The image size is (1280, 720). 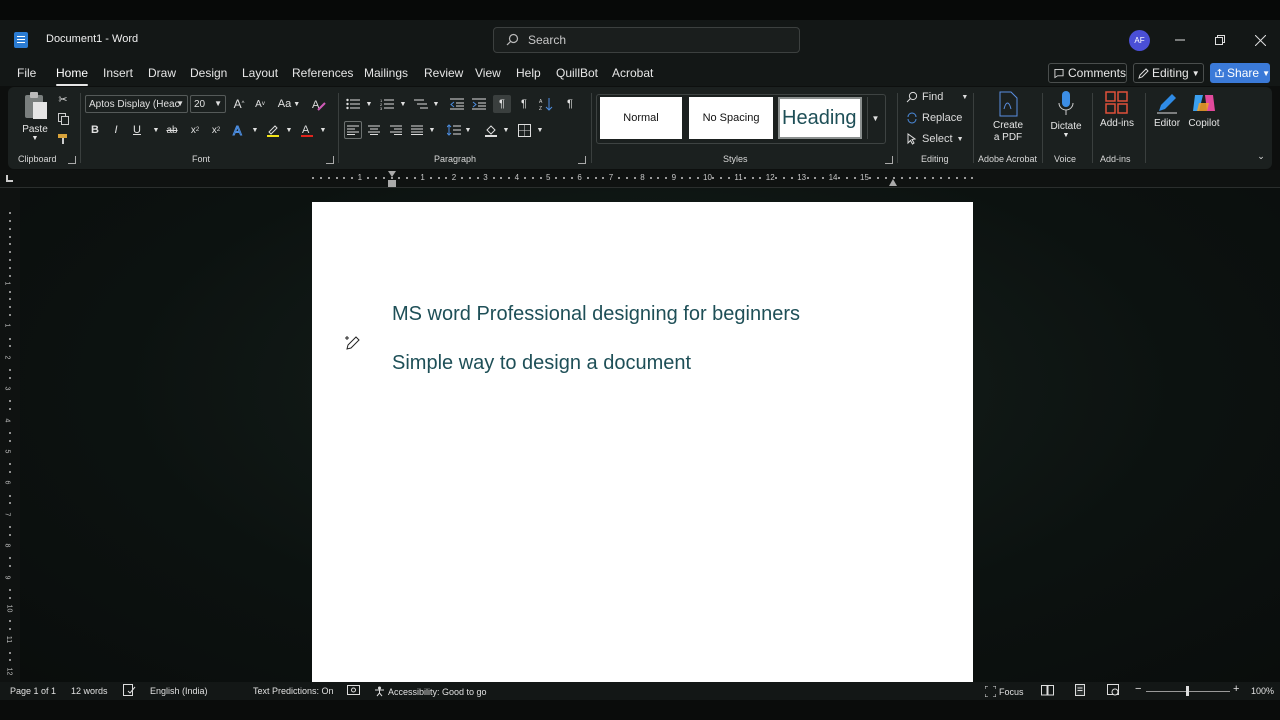 I want to click on cut-icon: ✂, so click(x=63, y=99).